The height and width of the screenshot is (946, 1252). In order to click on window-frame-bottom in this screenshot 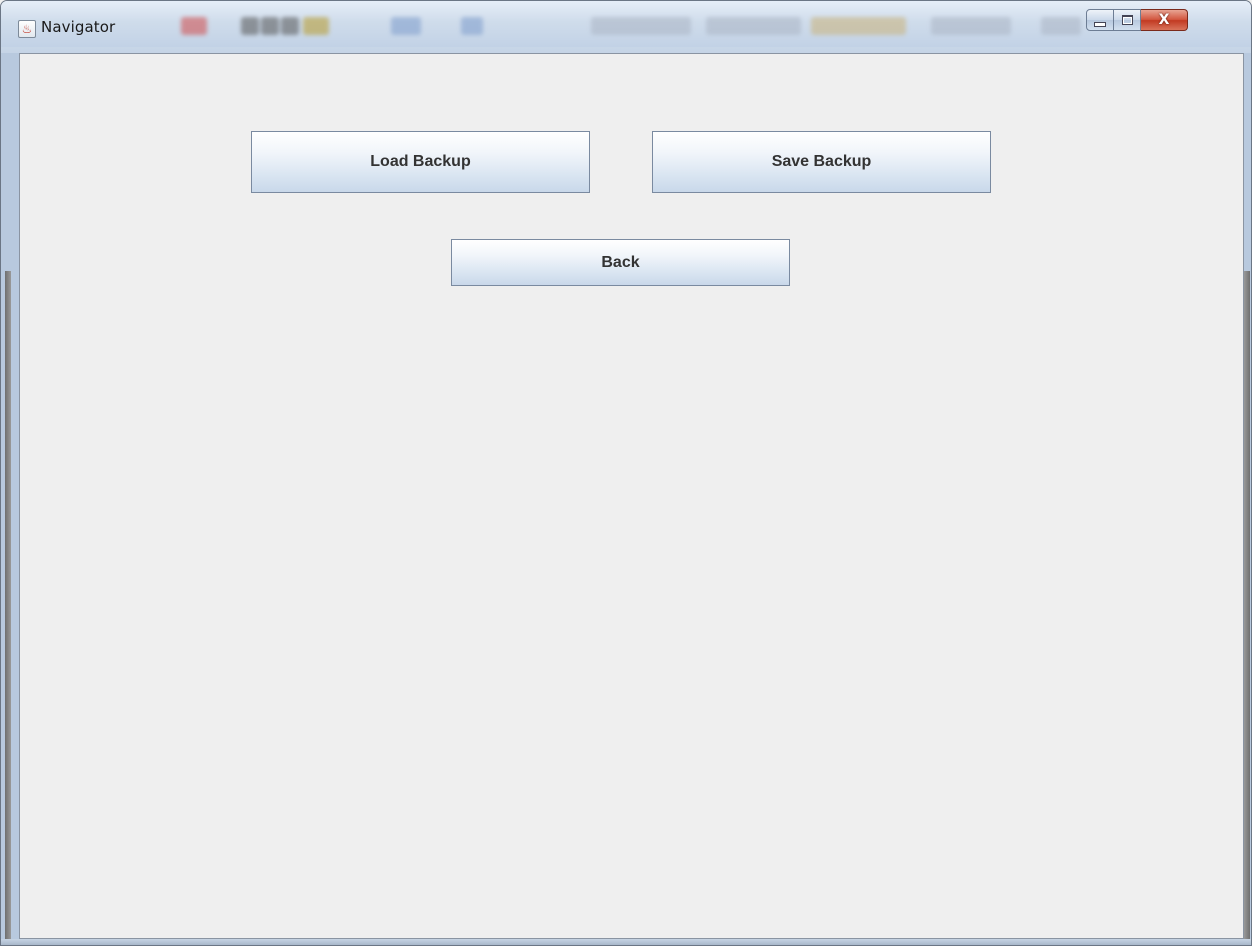, I will do `click(626, 942)`.